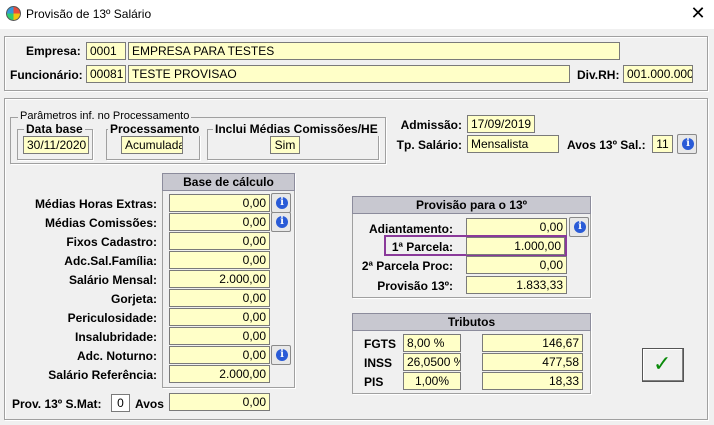 The width and height of the screenshot is (714, 425). I want to click on close-icon: ✕, so click(698, 14).